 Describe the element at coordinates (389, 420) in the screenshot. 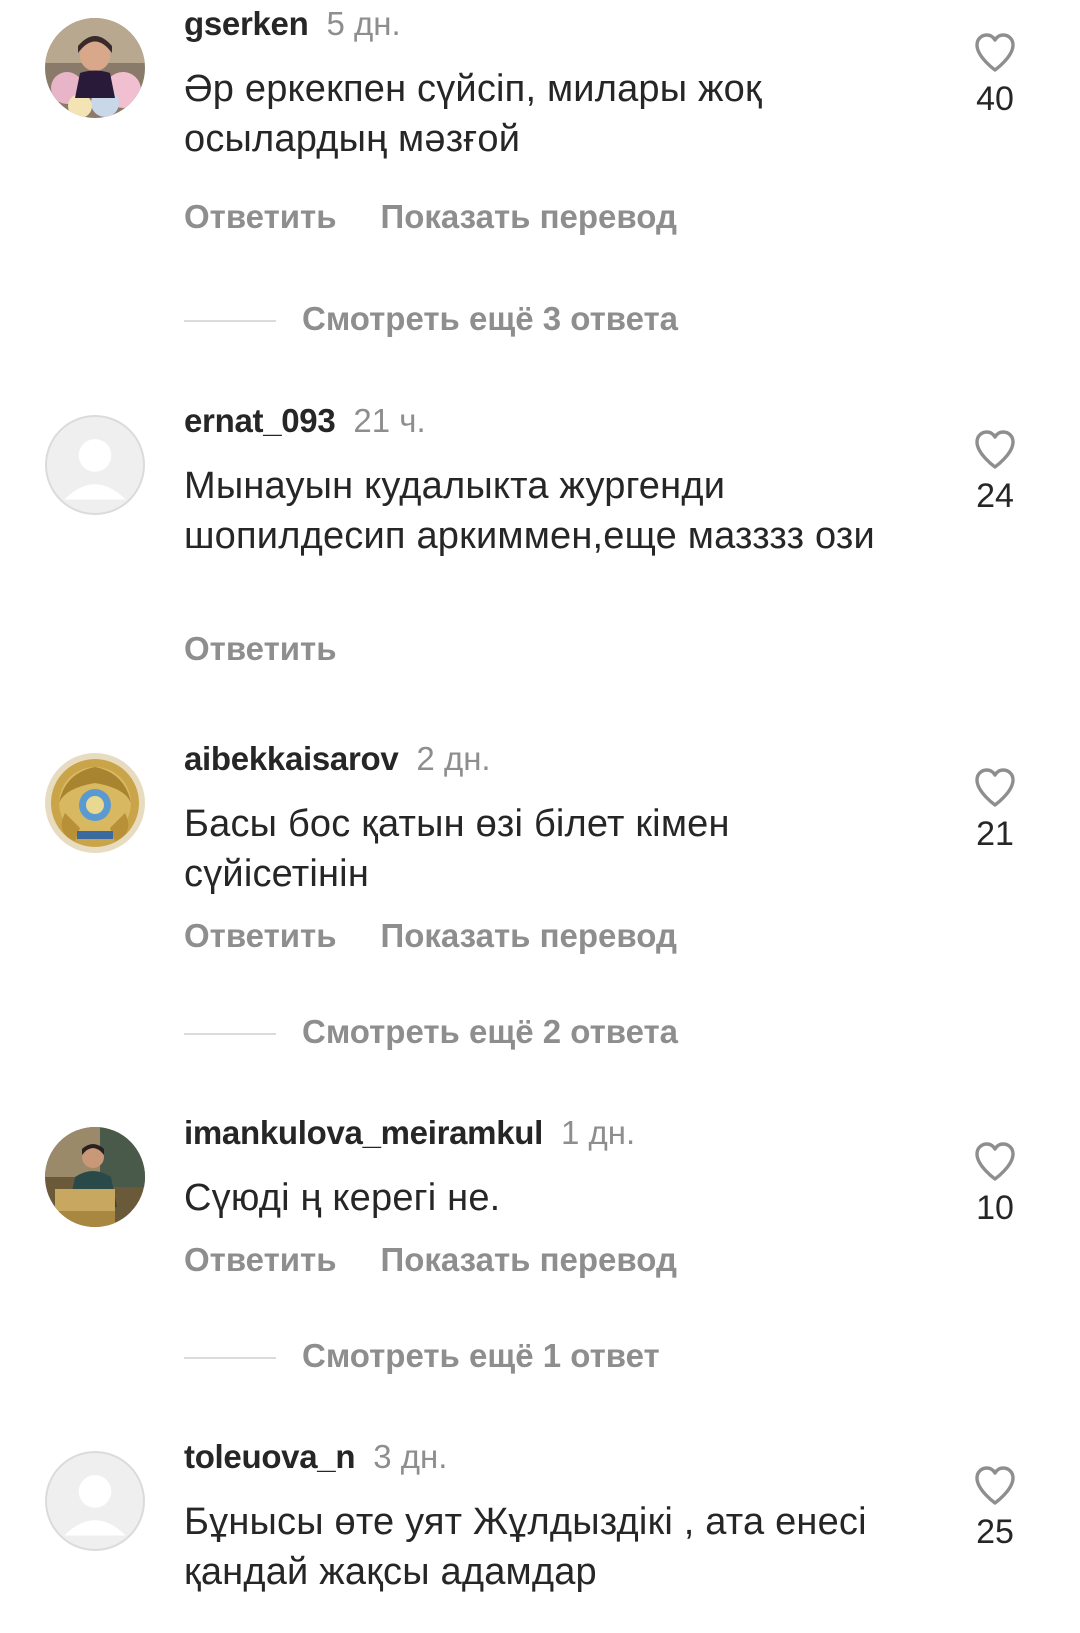

I see `comment-time: 21 ч.` at that location.